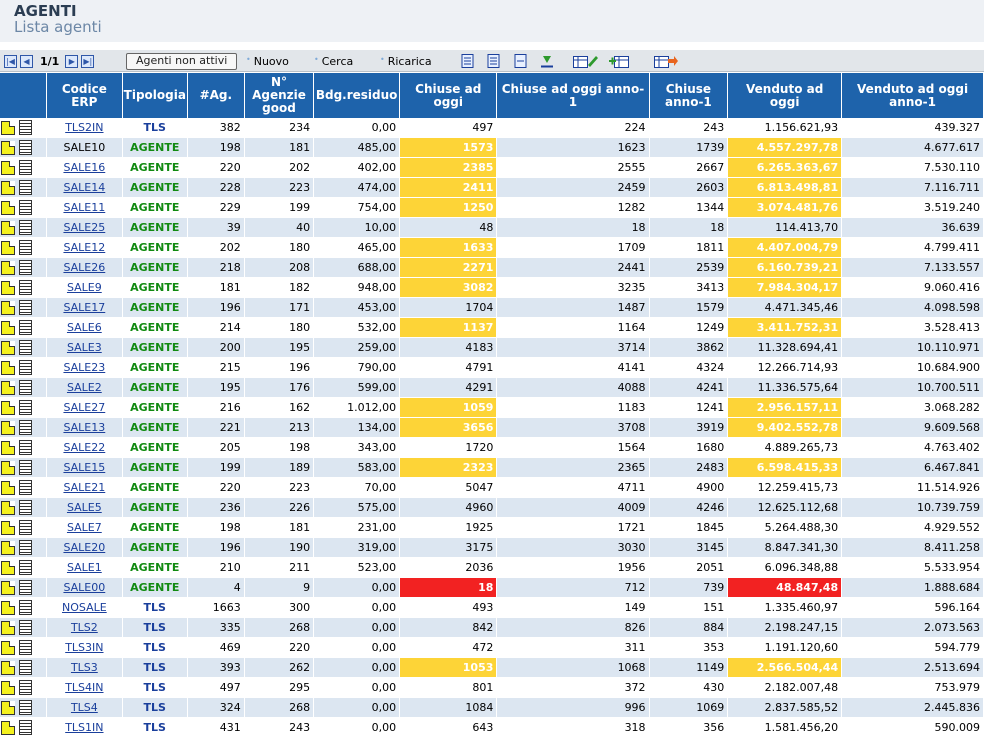 Image resolution: width=984 pixels, height=738 pixels. Describe the element at coordinates (84, 727) in the screenshot. I see `codice-erp-link: TLS1IN` at that location.